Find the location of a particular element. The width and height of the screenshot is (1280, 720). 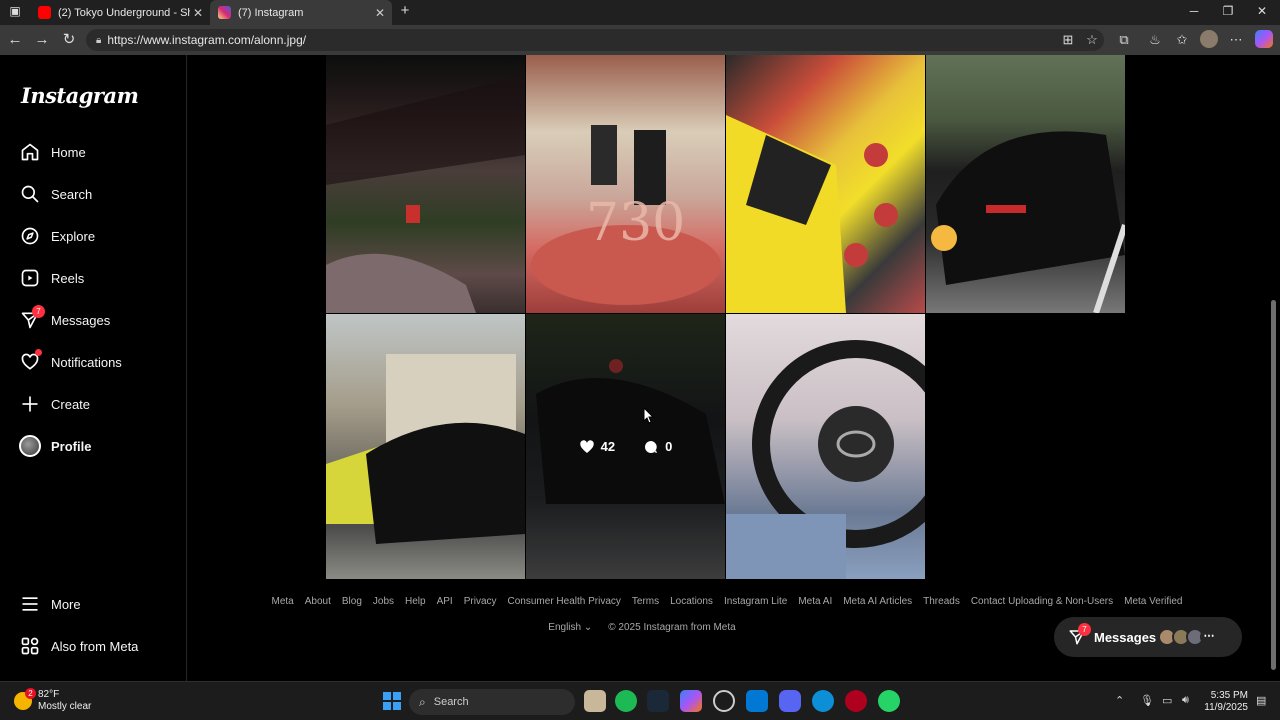

taskbar-clock: 5:35 PM 11/9/2025 is located at coordinates (1223, 702).